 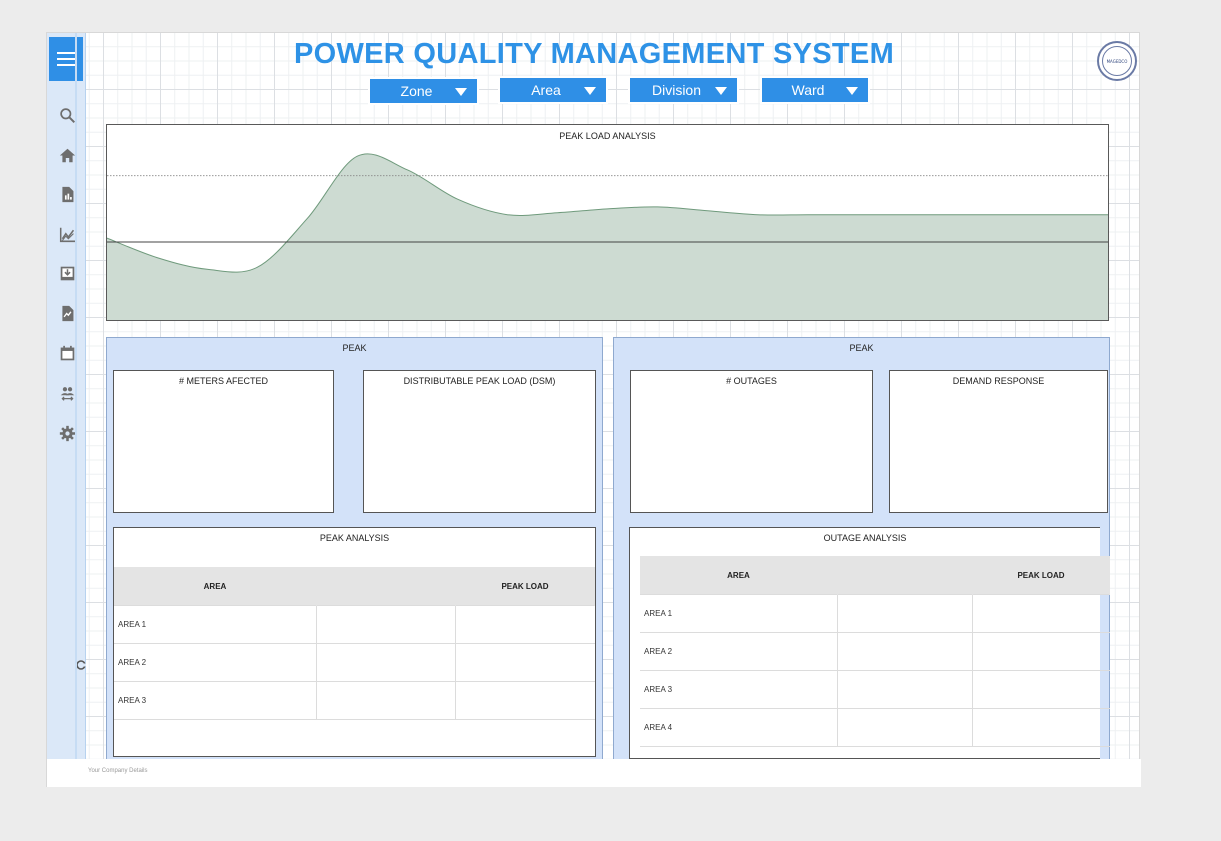 I want to click on report-file-icon, so click(x=67, y=194).